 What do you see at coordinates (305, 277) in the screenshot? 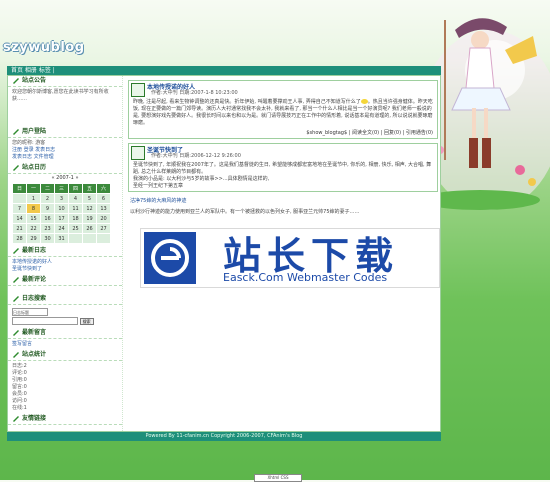
I see `watermark-subtitle: Easck.Com Webmaster Codes` at bounding box center [305, 277].